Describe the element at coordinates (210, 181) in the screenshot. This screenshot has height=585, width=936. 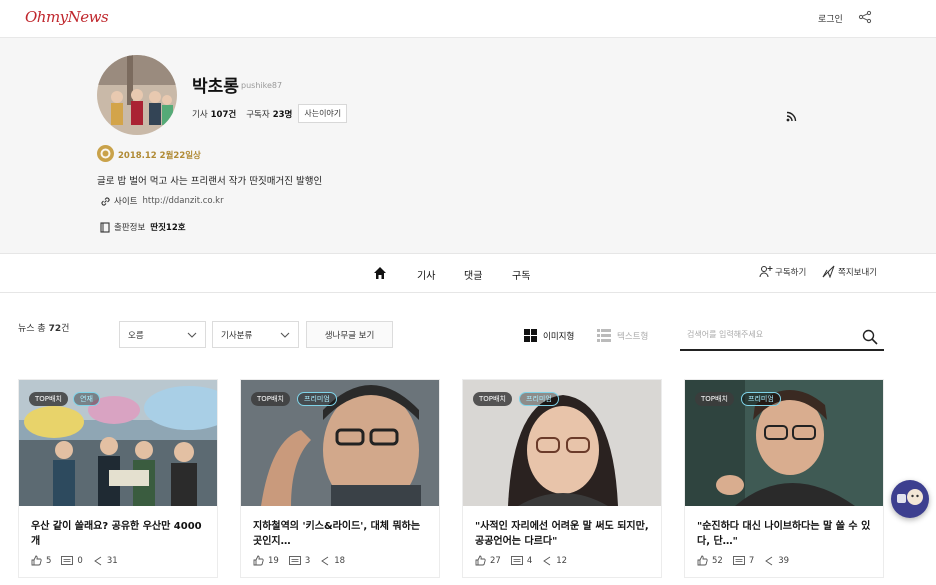
I see `profile-bio: 글로 밥 벌어 먹고 사는 프리랜서 작가 딴짓매거진 발행인` at that location.